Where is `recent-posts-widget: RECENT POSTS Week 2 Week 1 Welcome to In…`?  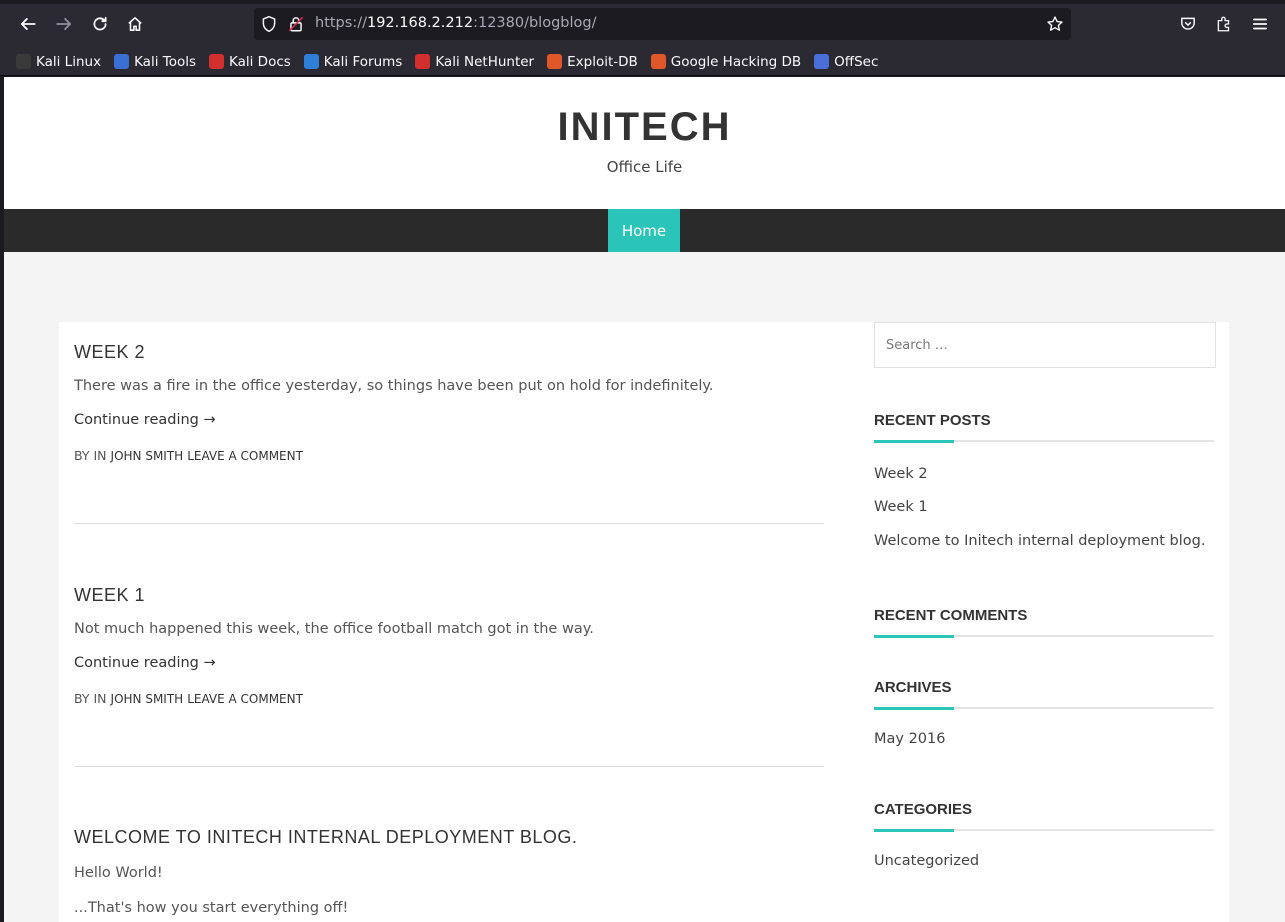
recent-posts-widget: RECENT POSTS Week 2 Week 1 Welcome to In… is located at coordinates (1044, 480).